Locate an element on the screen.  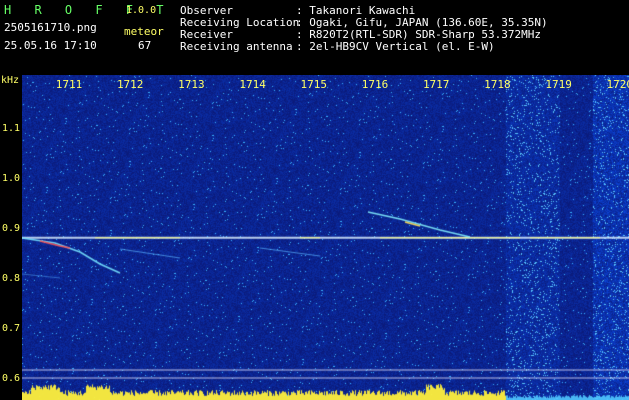
x-tick-label: 1713 is located at coordinates (191, 84).